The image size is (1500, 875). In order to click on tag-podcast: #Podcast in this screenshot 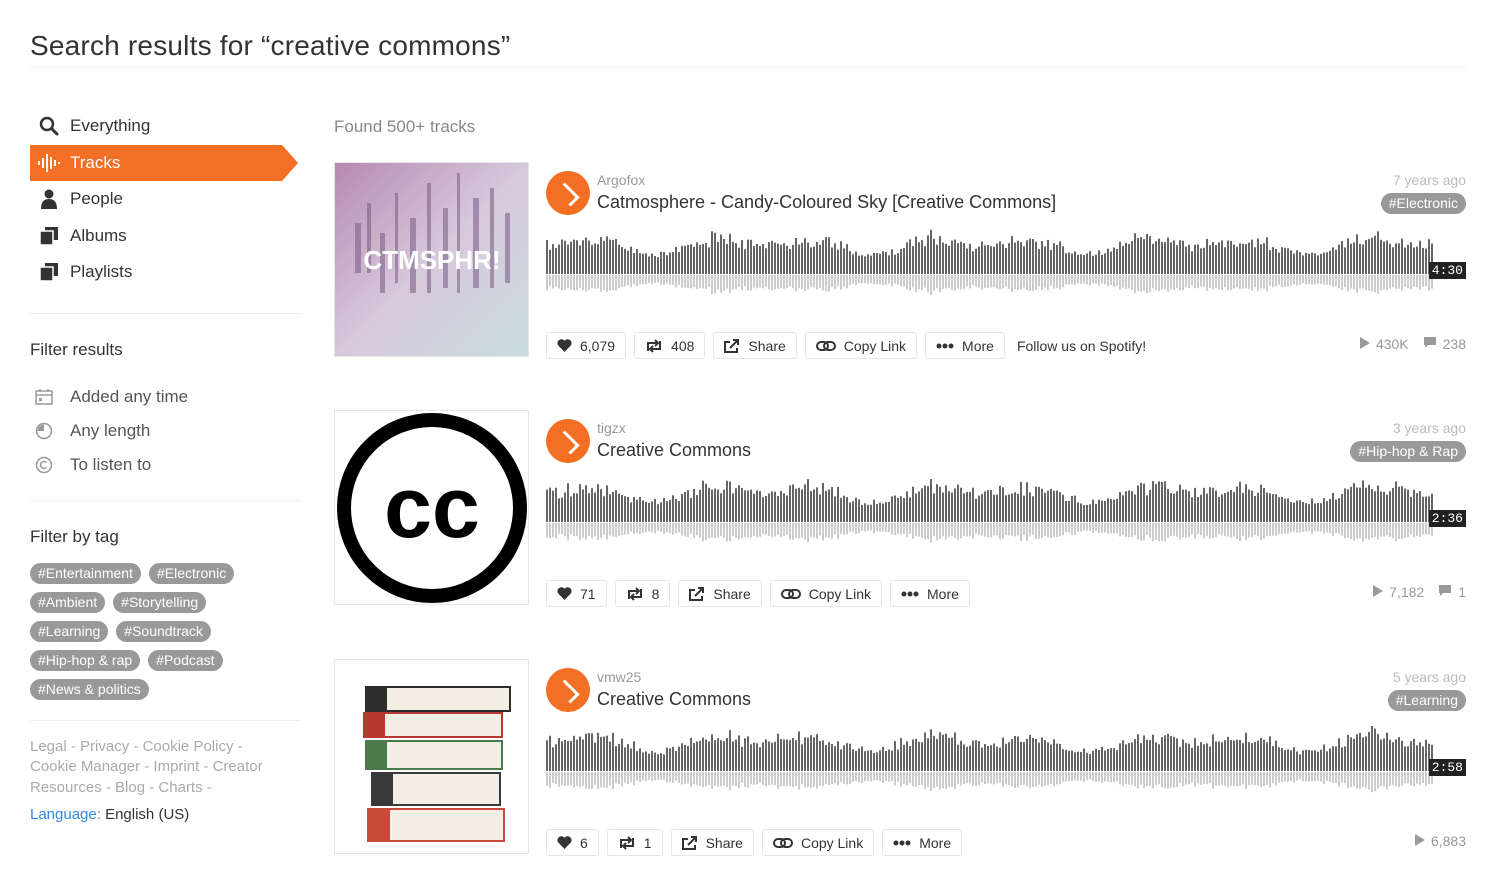, I will do `click(185, 660)`.